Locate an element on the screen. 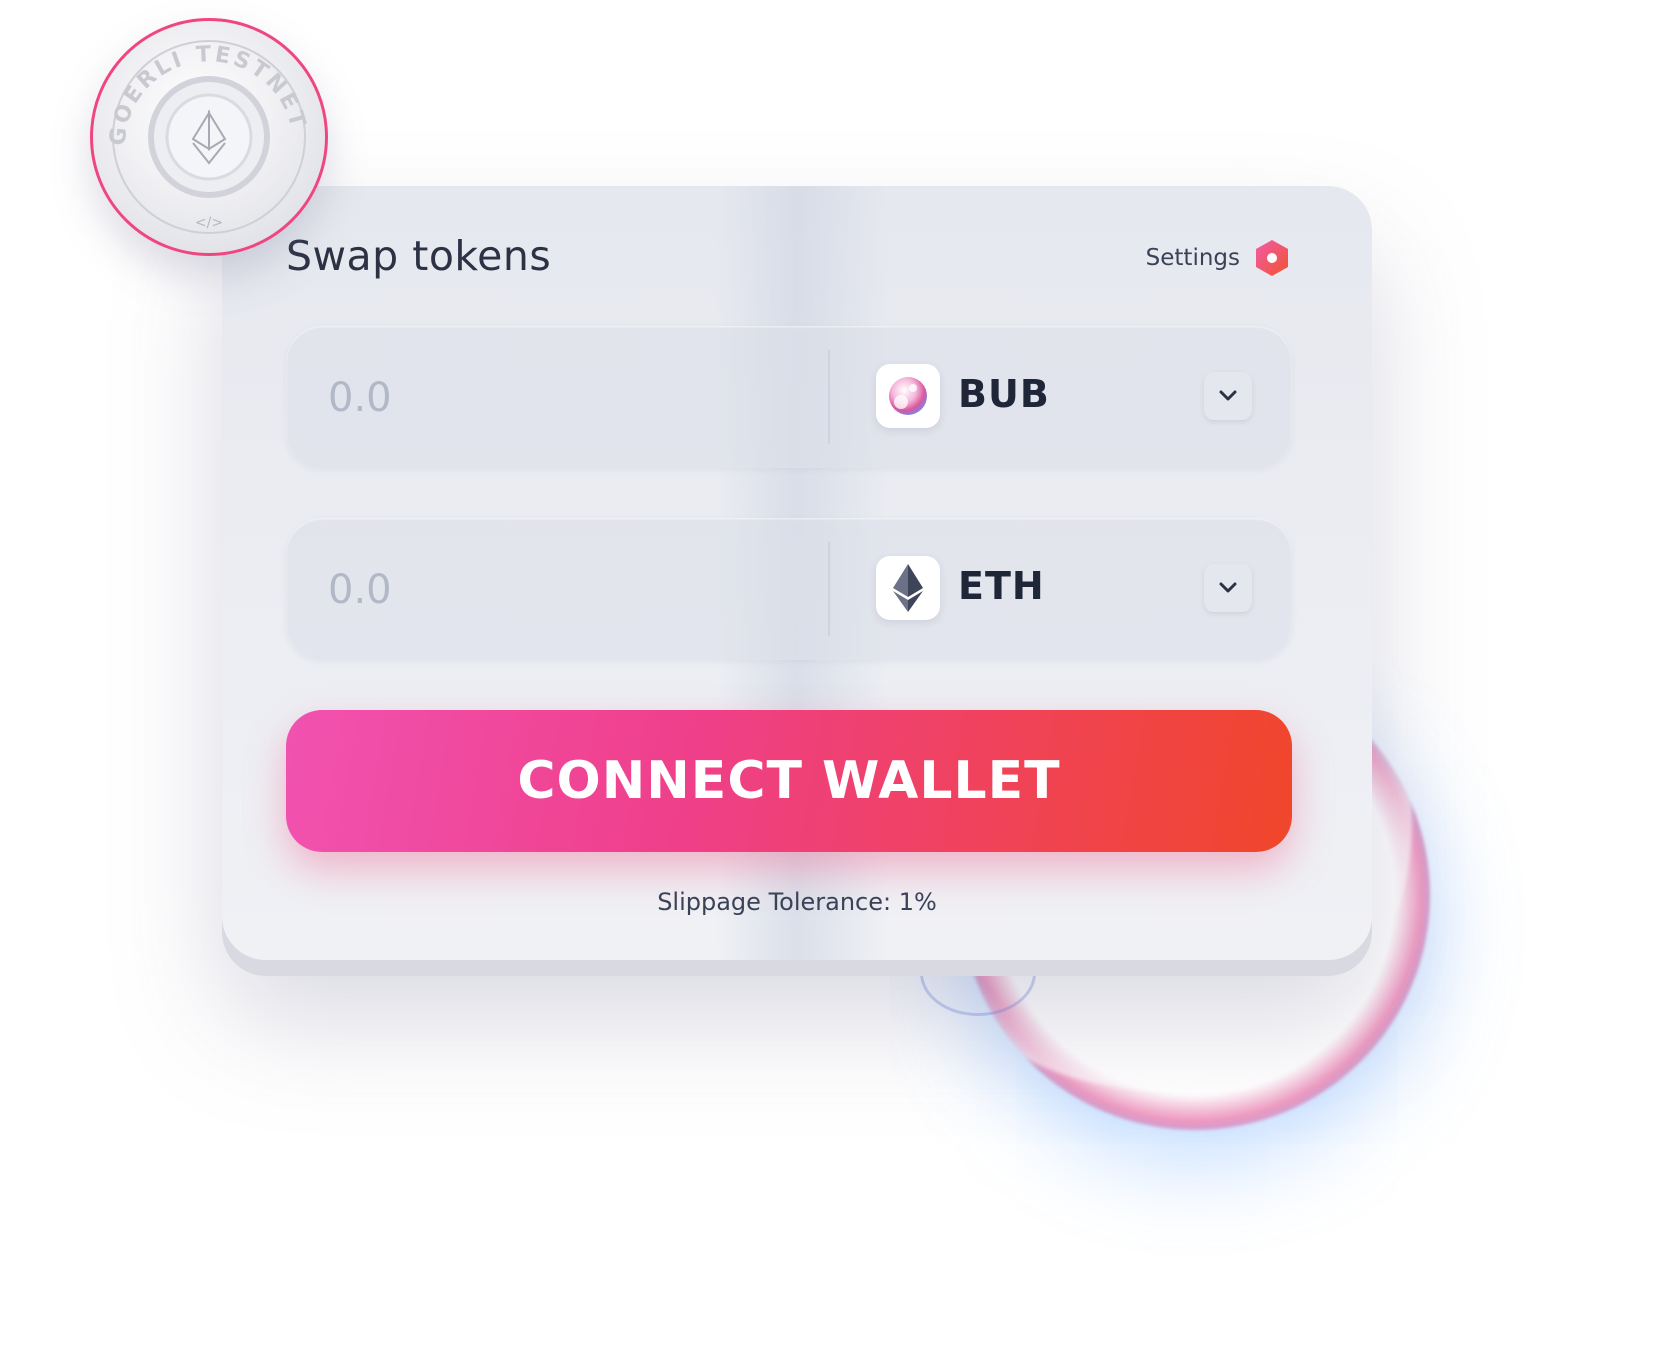 Image resolution: width=1664 pixels, height=1362 pixels. from-token-select: BUB is located at coordinates (1064, 397).